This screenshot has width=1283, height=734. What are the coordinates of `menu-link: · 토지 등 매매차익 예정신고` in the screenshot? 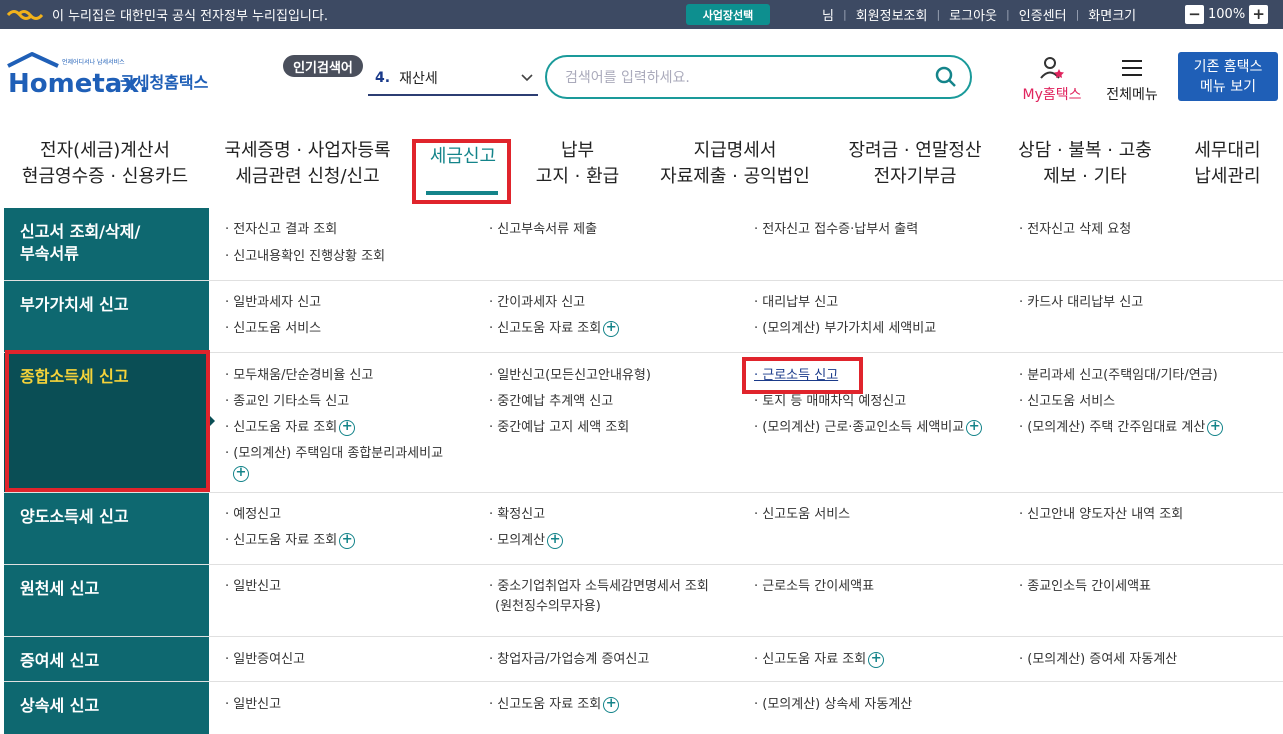 It's located at (830, 402).